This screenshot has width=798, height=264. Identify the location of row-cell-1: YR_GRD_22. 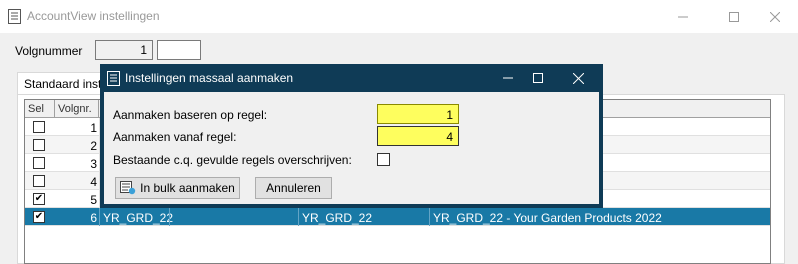
(138, 218).